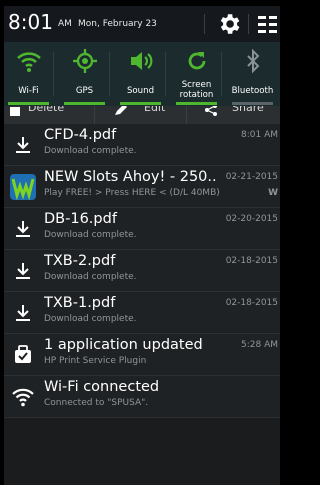 The width and height of the screenshot is (320, 485). What do you see at coordinates (84, 74) in the screenshot?
I see `qs-tile-gps: GPS` at bounding box center [84, 74].